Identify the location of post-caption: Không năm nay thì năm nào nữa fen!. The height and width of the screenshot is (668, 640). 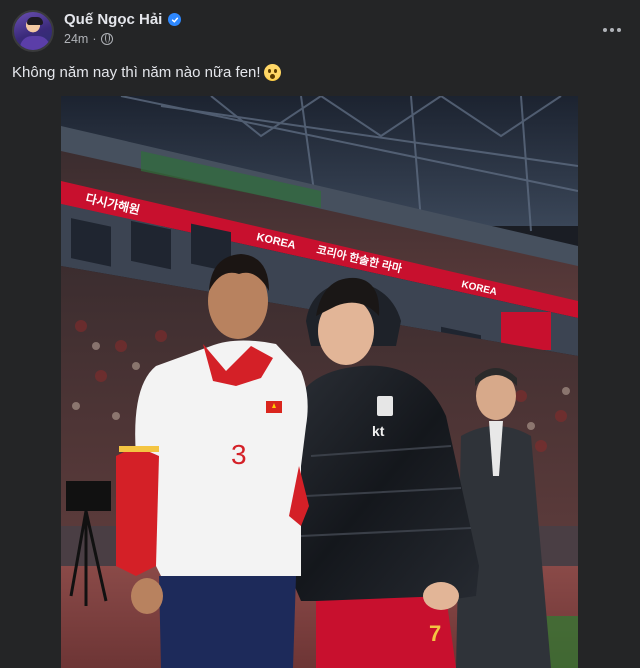
(146, 72).